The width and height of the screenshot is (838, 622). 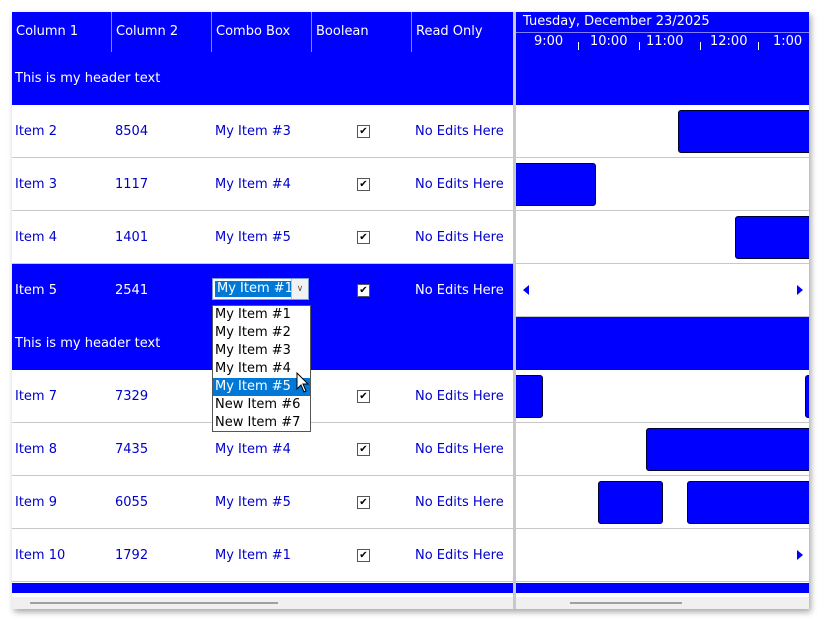 I want to click on cell-column-1: Item 9, so click(x=34, y=502).